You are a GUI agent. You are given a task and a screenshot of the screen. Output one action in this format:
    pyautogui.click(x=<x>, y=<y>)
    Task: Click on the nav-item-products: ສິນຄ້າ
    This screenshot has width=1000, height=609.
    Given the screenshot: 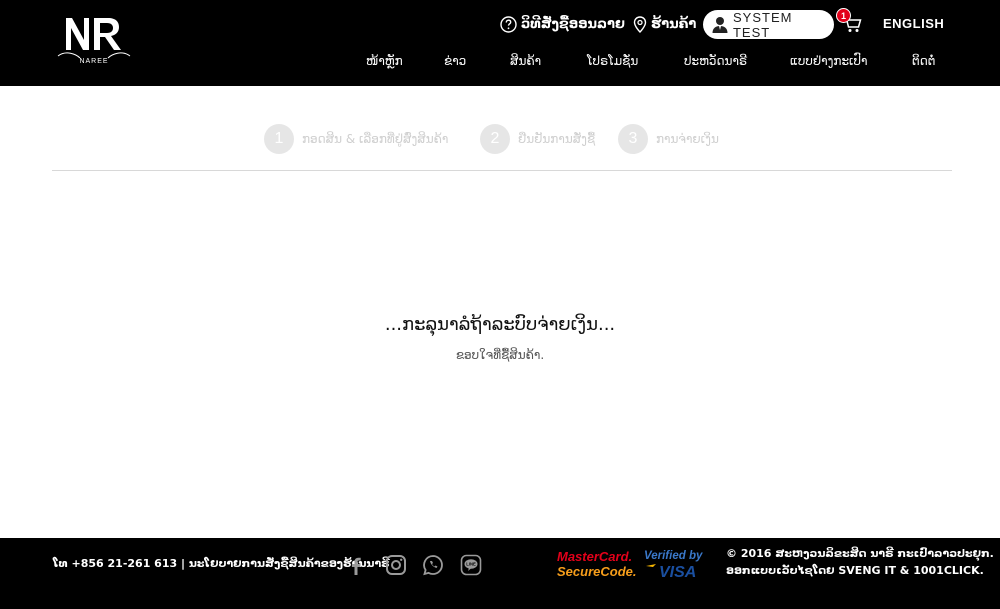 What is the action you would take?
    pyautogui.click(x=525, y=61)
    